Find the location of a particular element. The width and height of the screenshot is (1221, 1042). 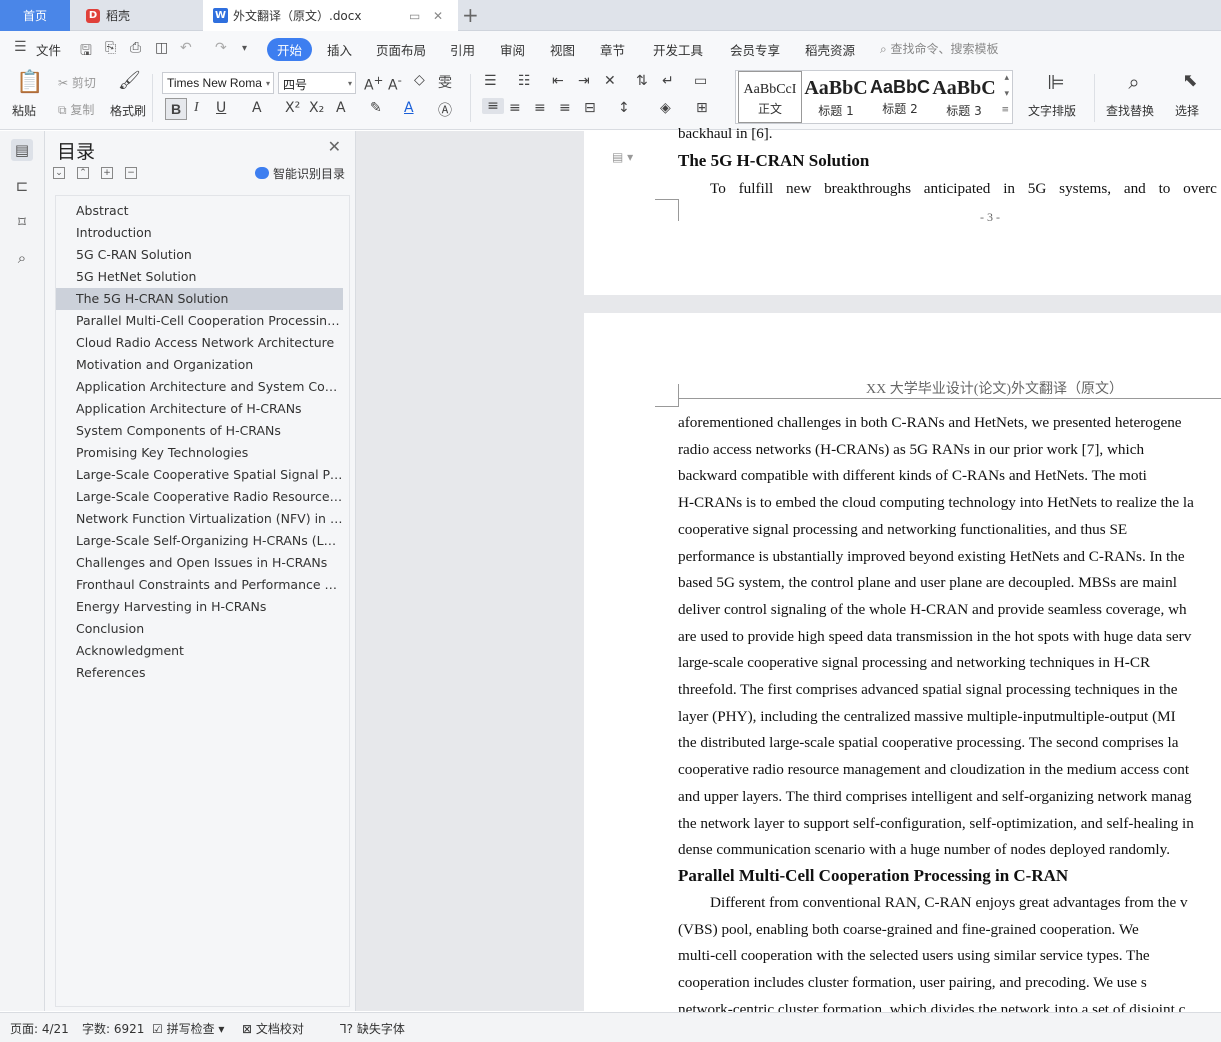

borders-icon: ⊞ is located at coordinates (702, 108).